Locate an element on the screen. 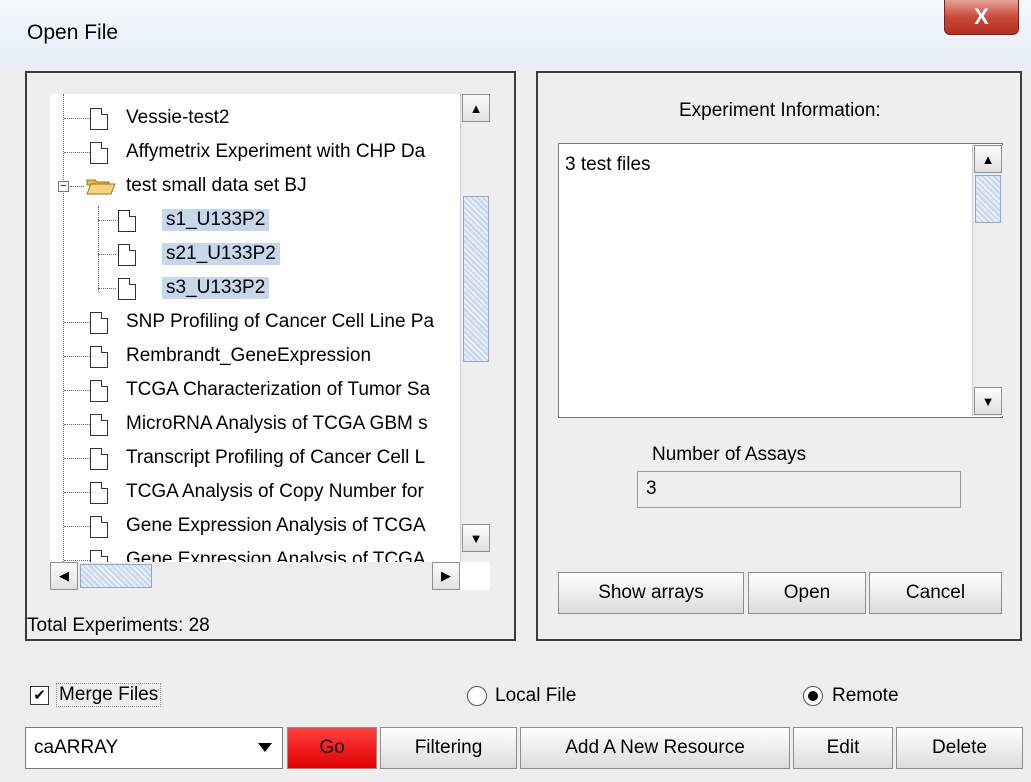  merge-files-checkbox: ✔ is located at coordinates (39, 695).